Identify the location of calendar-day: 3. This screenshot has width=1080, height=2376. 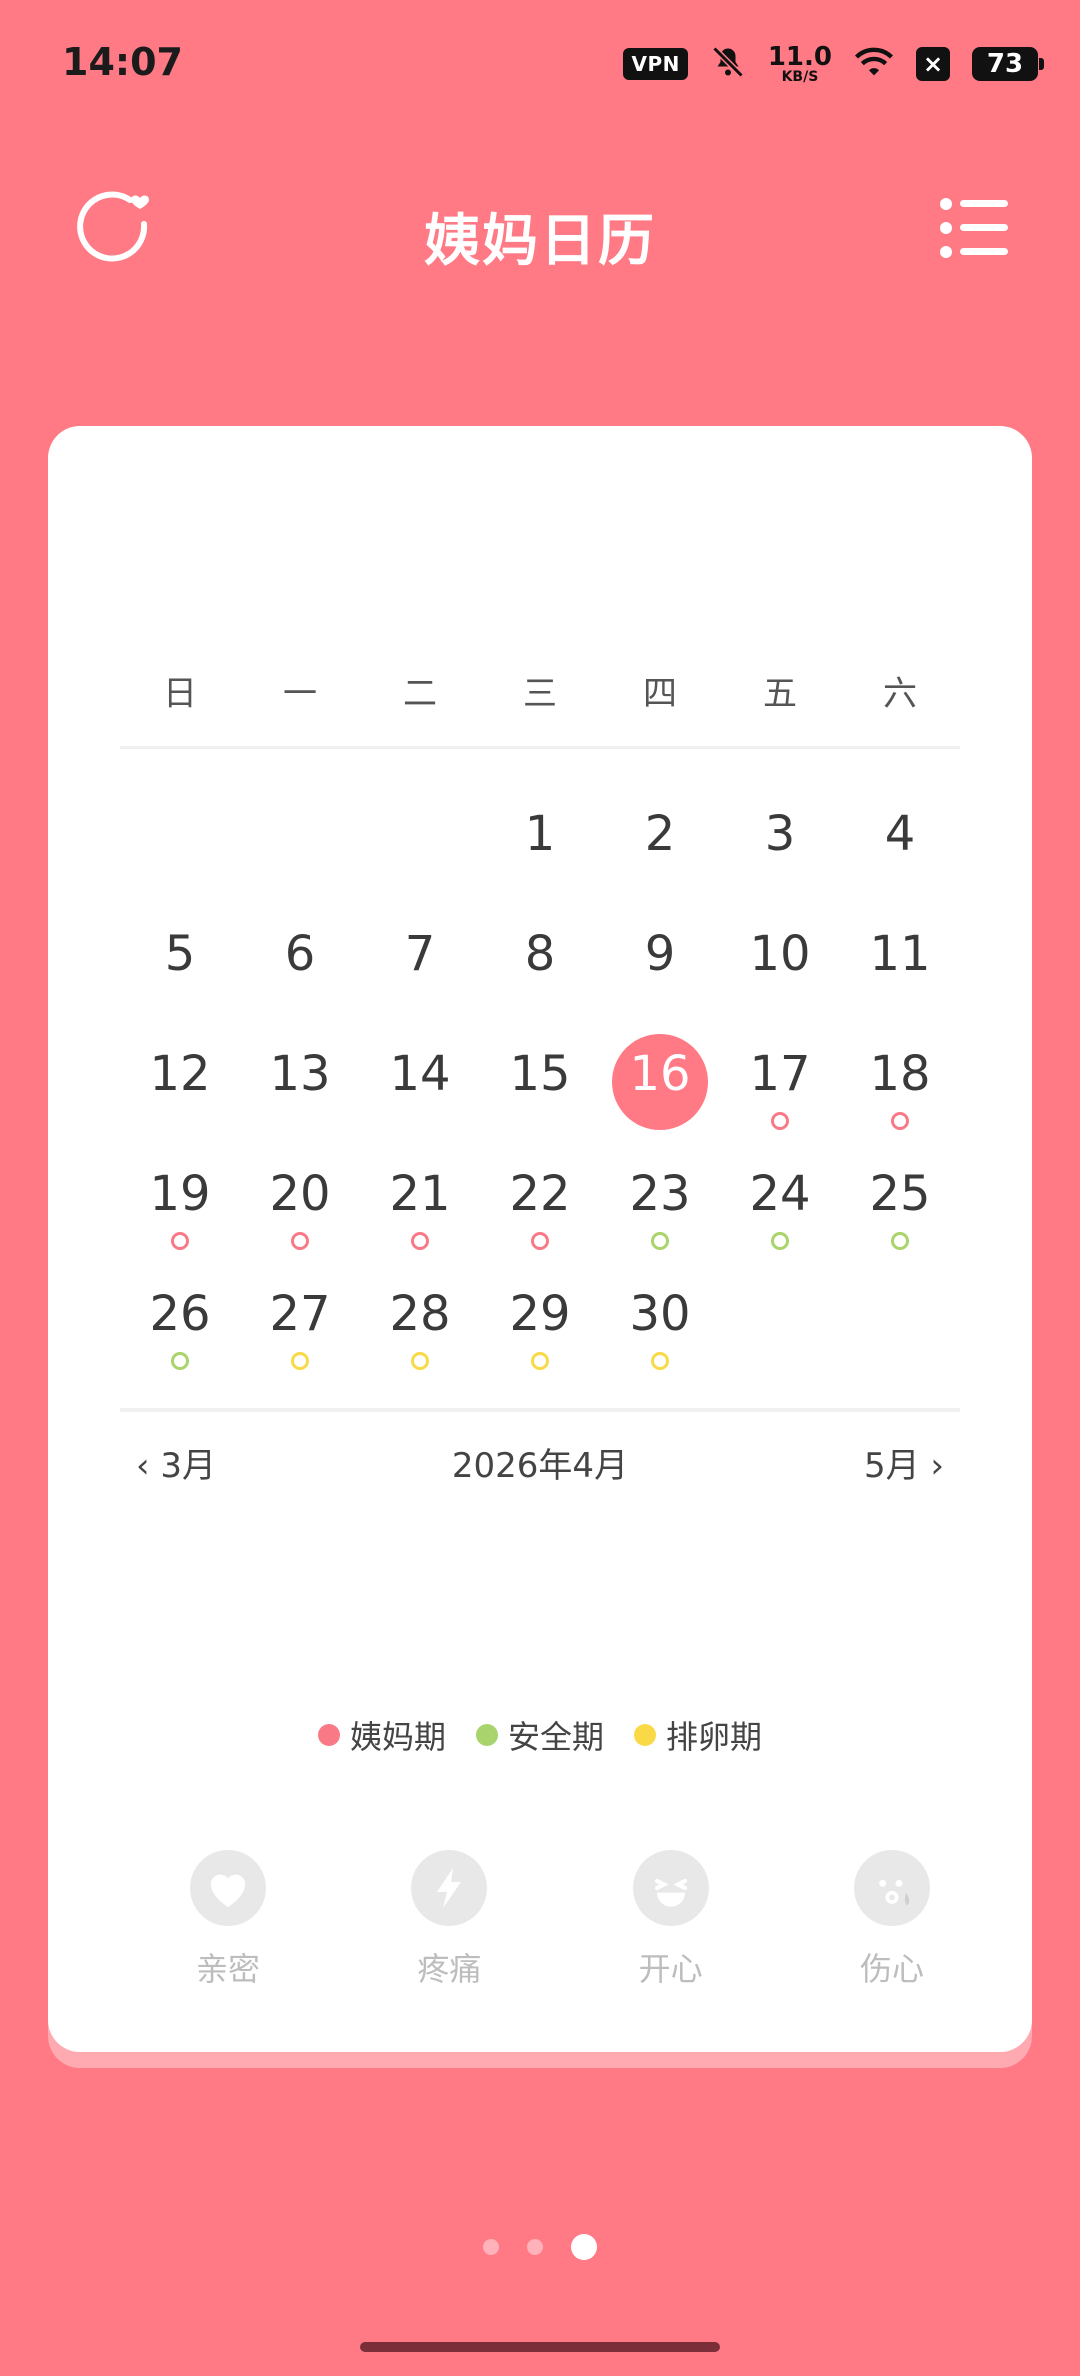
(780, 846).